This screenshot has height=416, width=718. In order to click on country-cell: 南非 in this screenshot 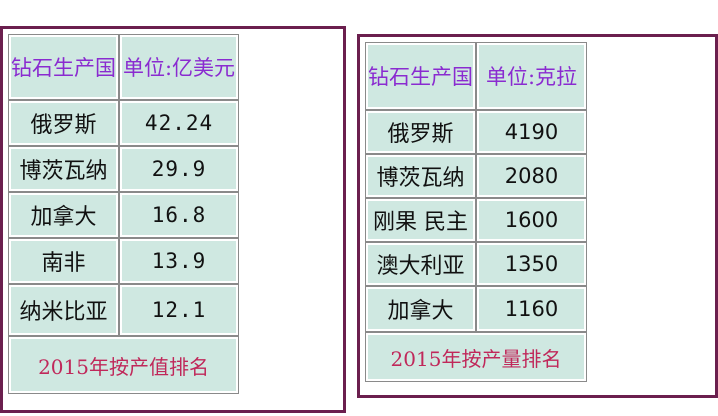, I will do `click(63, 261)`.